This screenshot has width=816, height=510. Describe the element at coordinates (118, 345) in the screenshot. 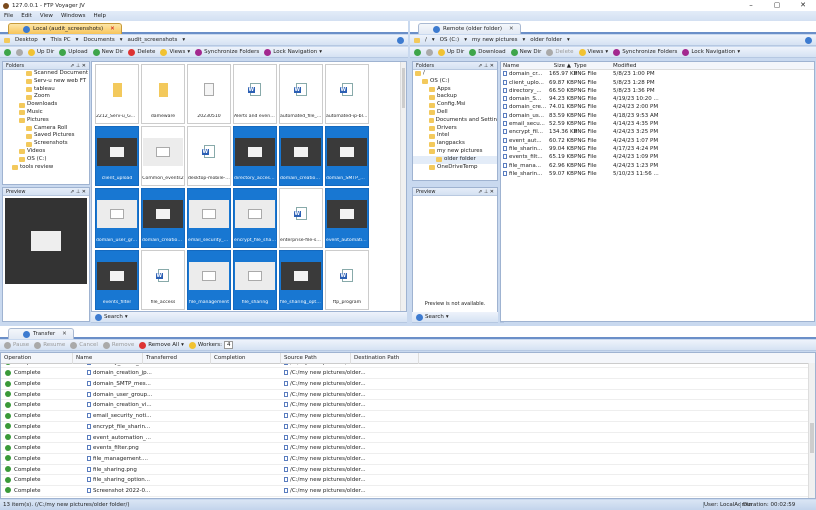

I see `remove-button: Remove` at that location.